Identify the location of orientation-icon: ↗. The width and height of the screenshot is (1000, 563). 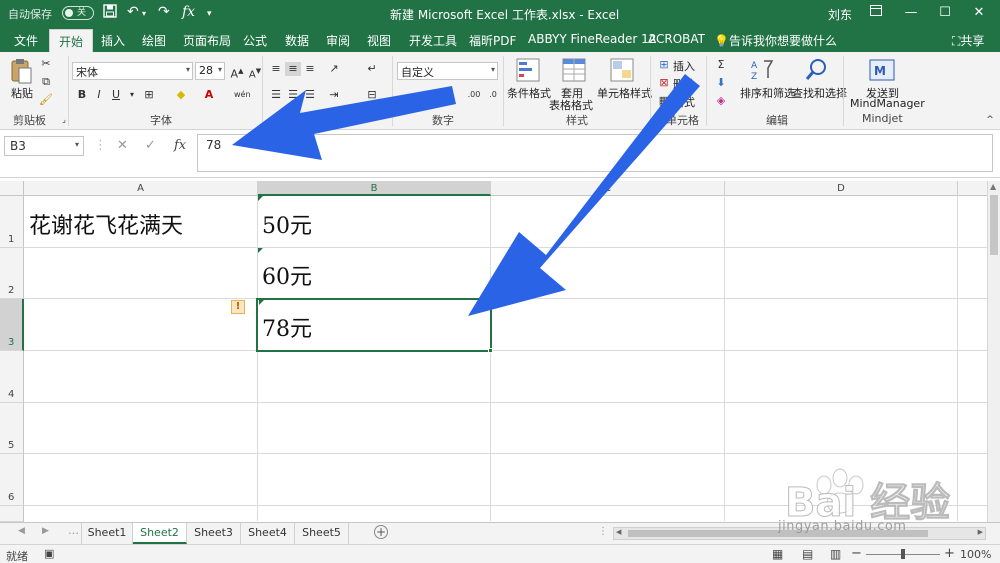
(334, 69).